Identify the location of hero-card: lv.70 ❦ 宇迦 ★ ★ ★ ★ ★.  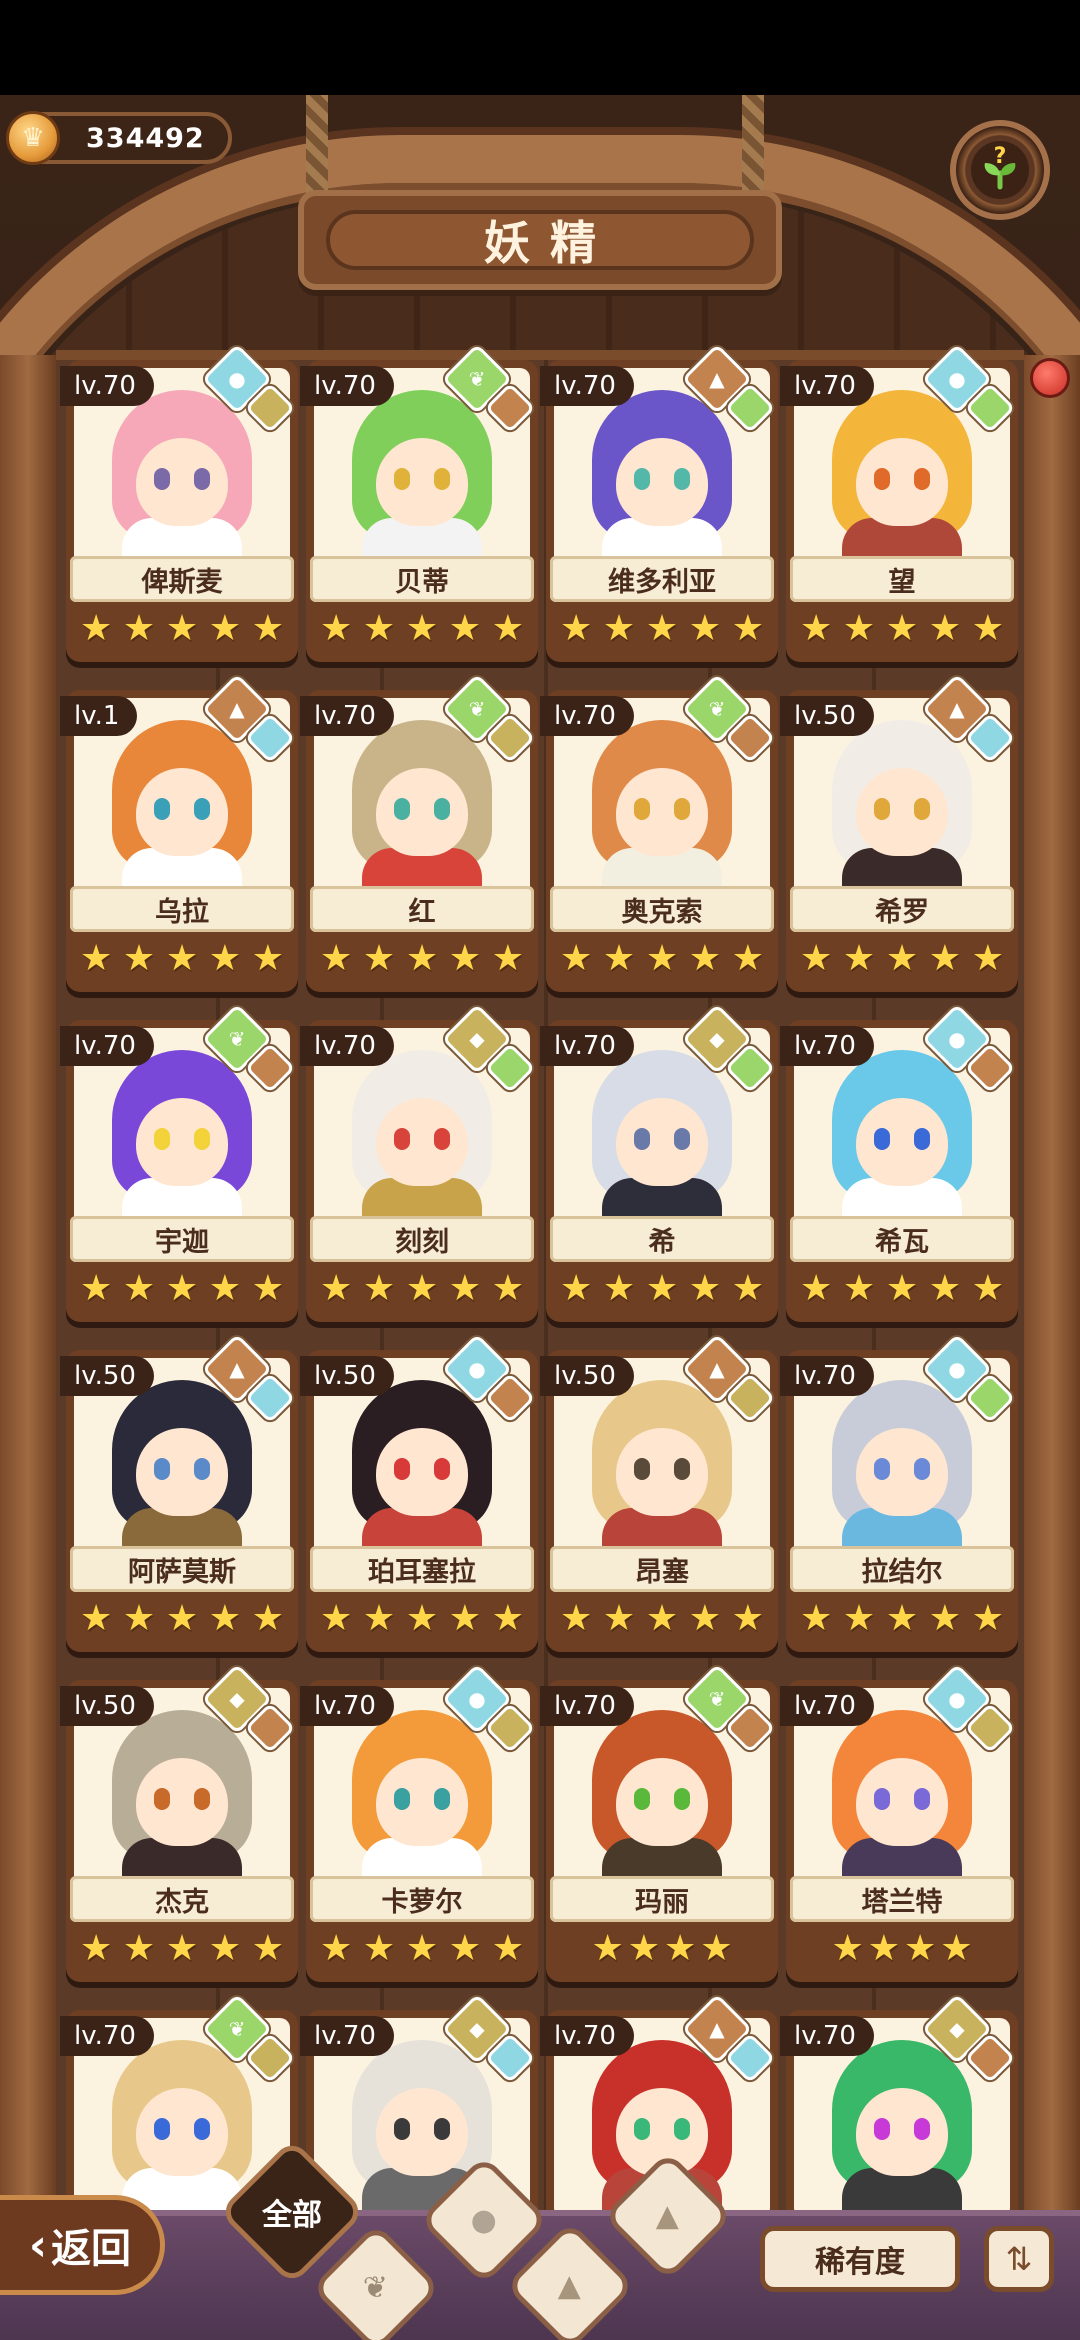
(179, 1162).